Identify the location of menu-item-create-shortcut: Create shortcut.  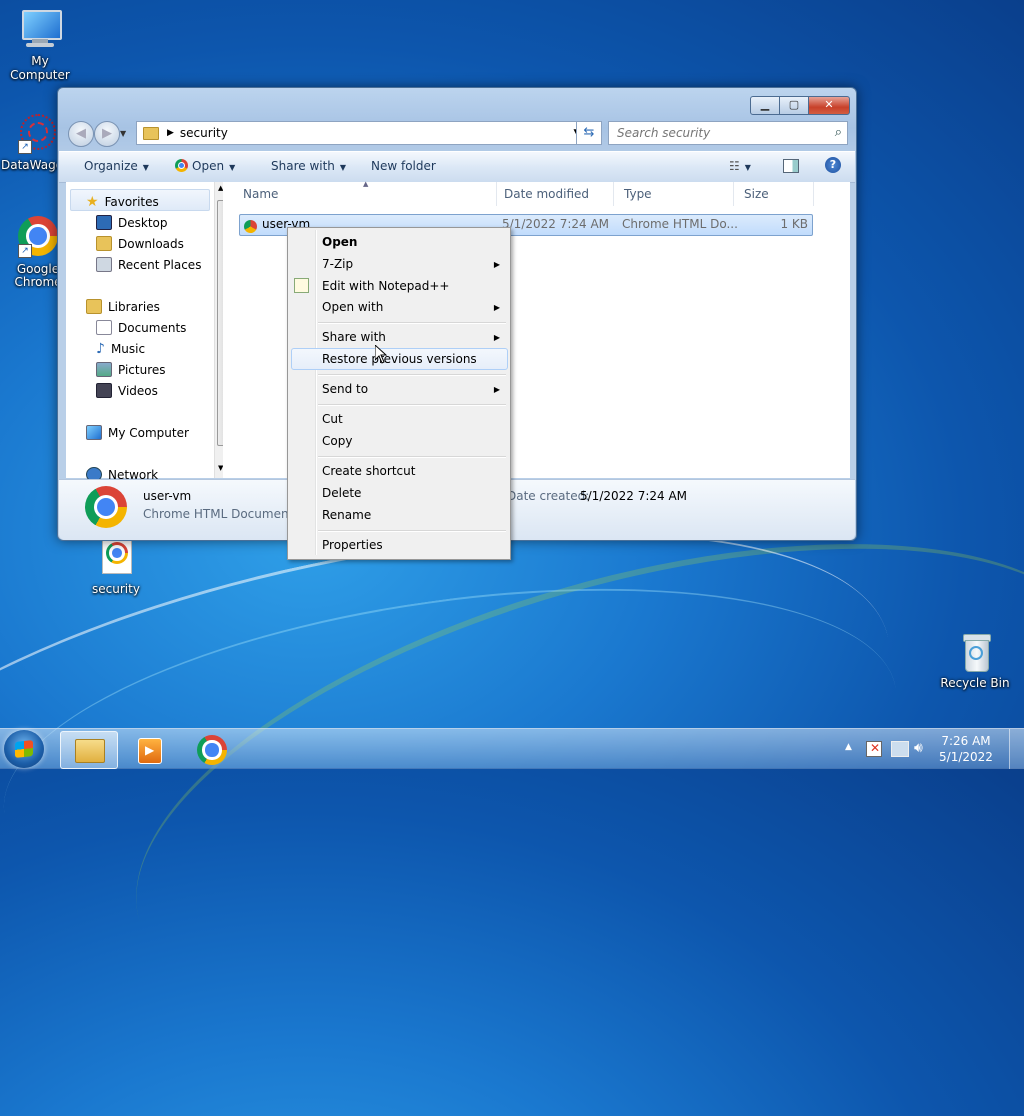
(368, 471).